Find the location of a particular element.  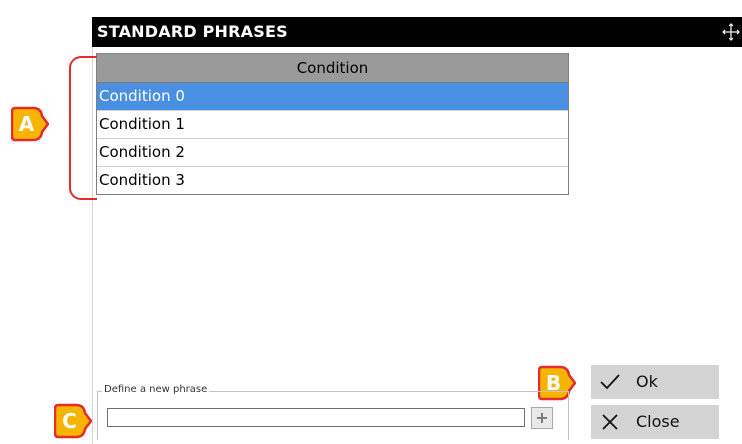

dialog-title: STANDARD PHRASES is located at coordinates (192, 31).